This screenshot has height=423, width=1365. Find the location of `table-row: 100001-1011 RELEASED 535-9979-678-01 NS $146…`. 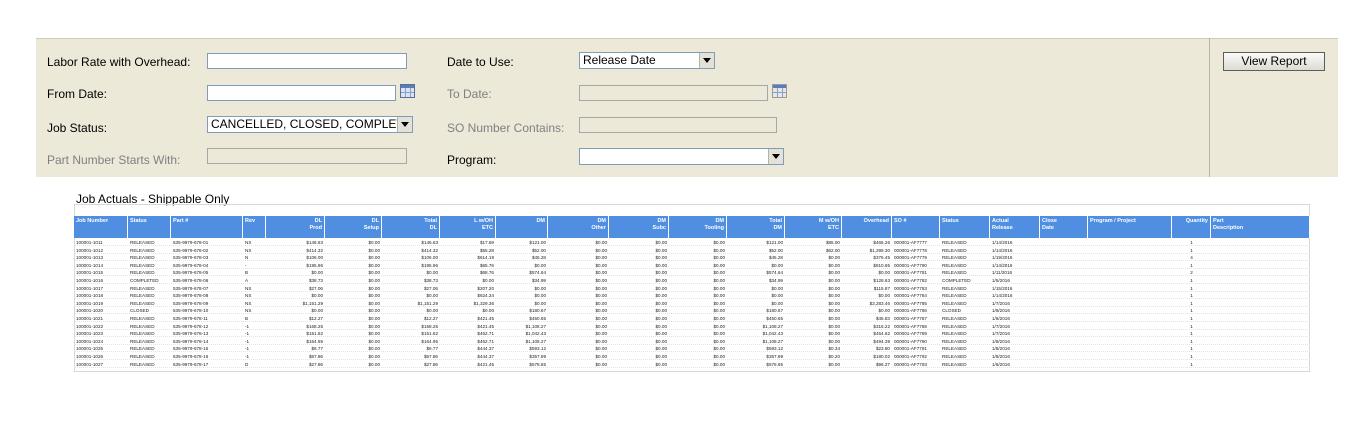

table-row: 100001-1011 RELEASED 535-9979-678-01 NS $146… is located at coordinates (692, 242).